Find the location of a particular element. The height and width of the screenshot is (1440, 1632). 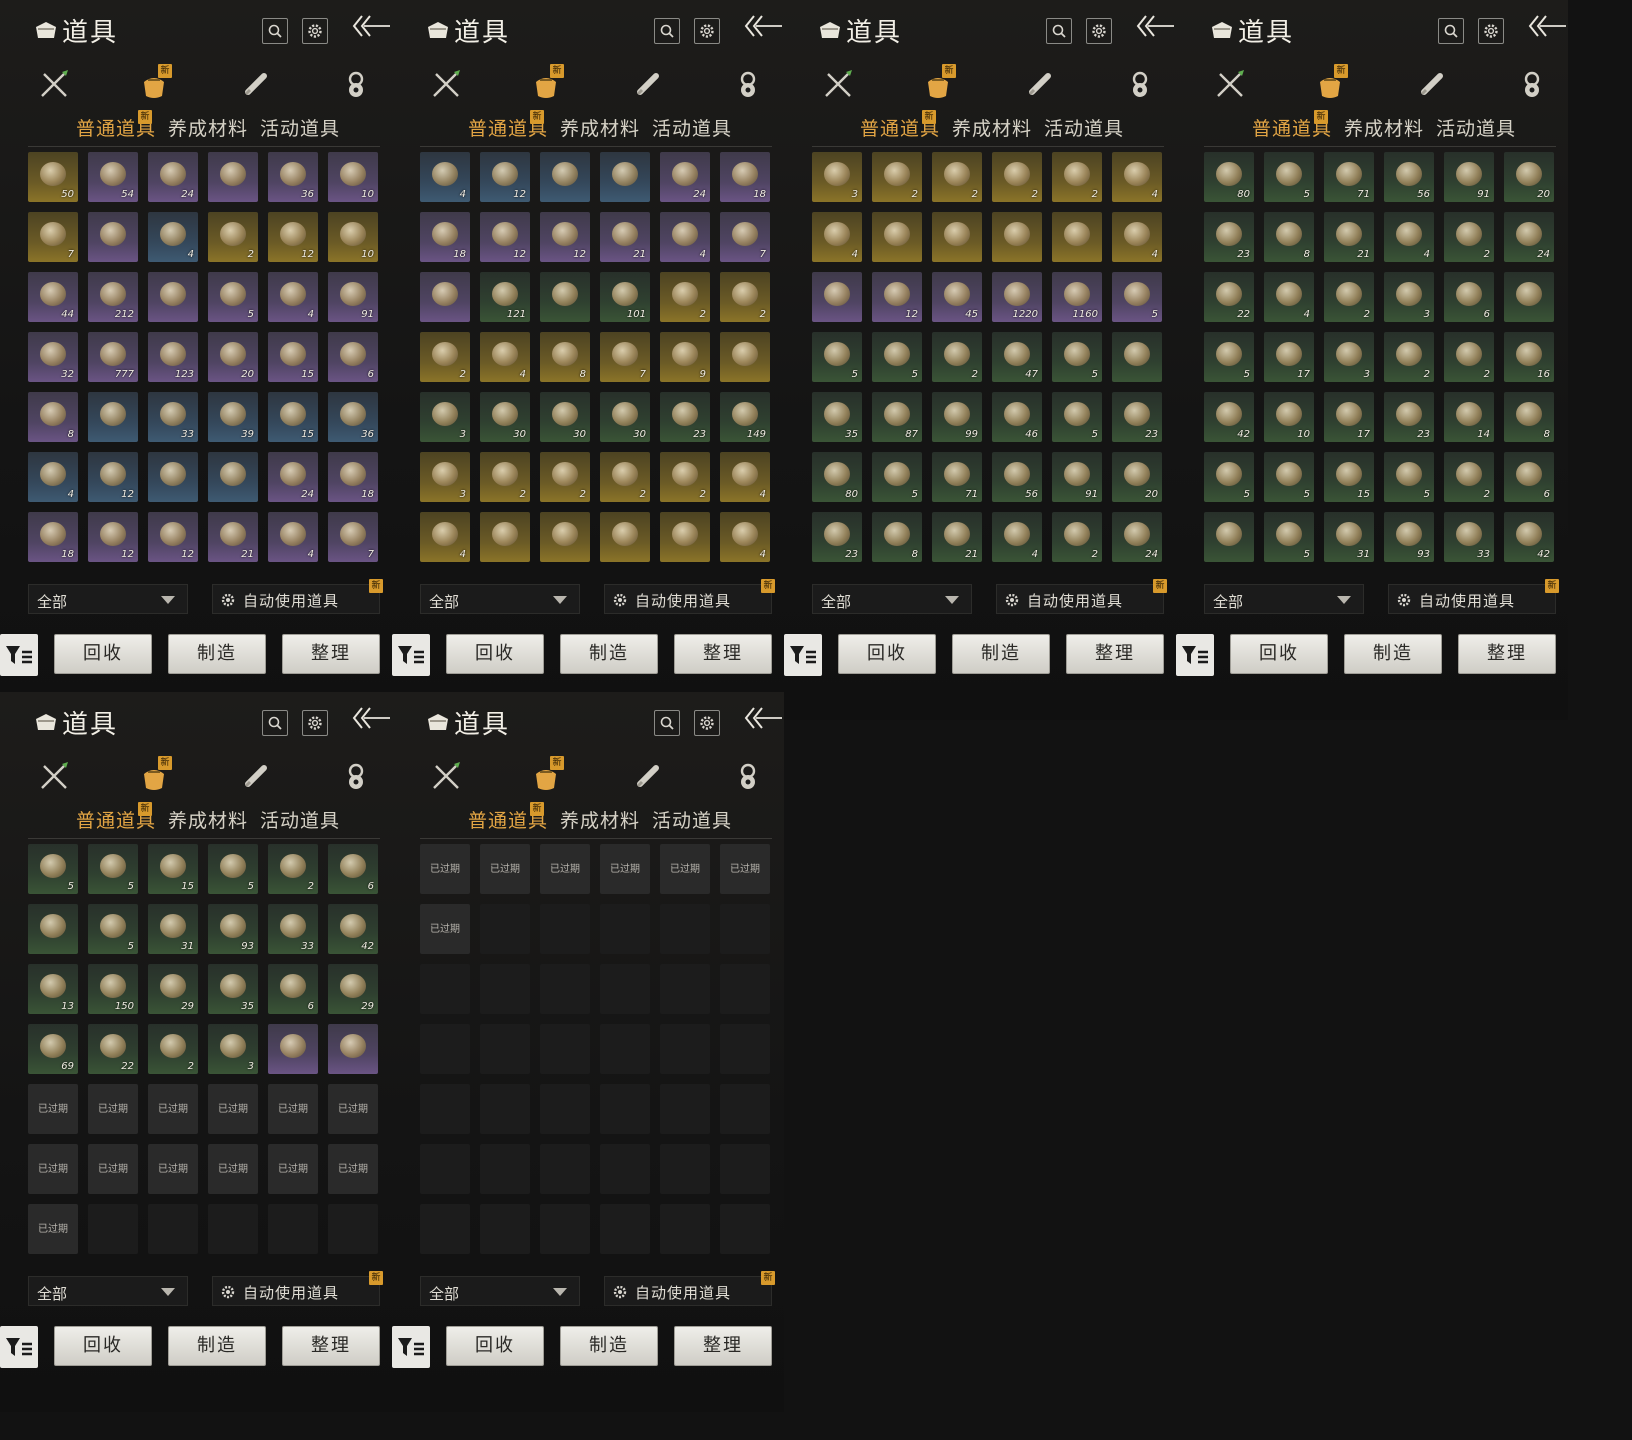

item-slot: 16 is located at coordinates (1529, 357).